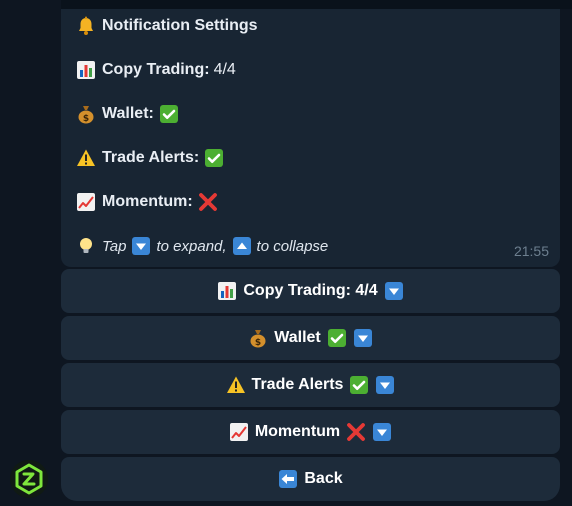 Image resolution: width=572 pixels, height=506 pixels. I want to click on bot-avatar, so click(29, 479).